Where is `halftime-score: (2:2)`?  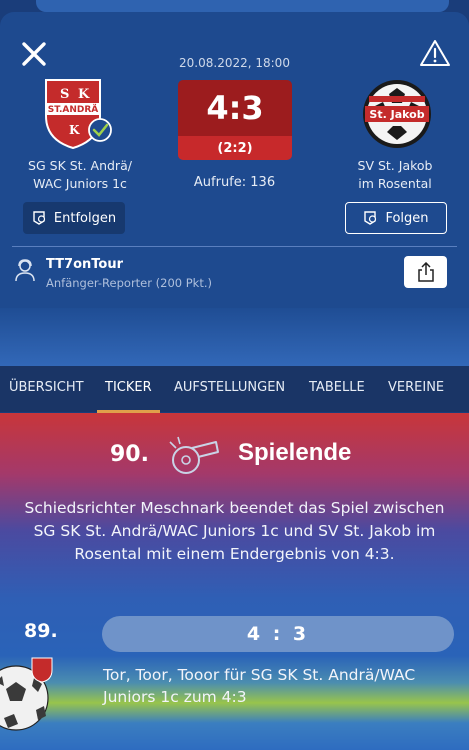 halftime-score: (2:2) is located at coordinates (235, 148).